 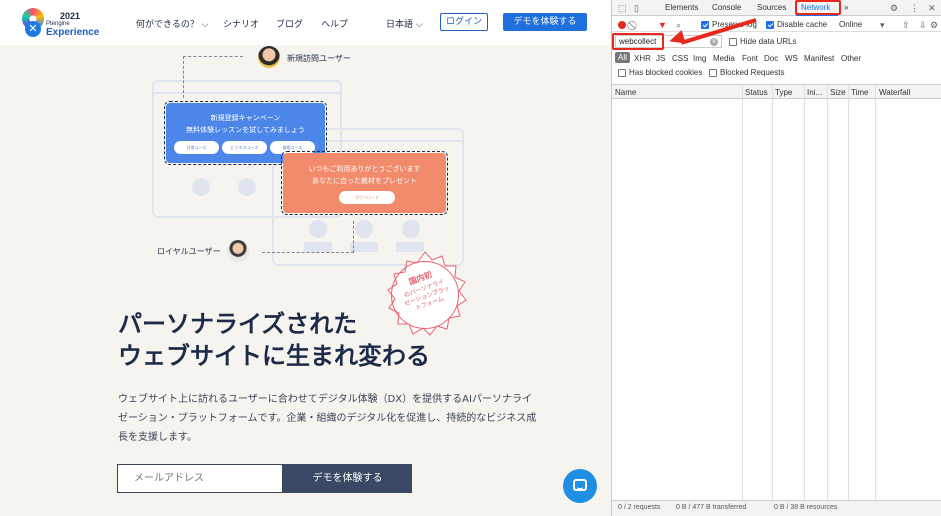 I want to click on tab-sources: Sources, so click(x=771, y=7).